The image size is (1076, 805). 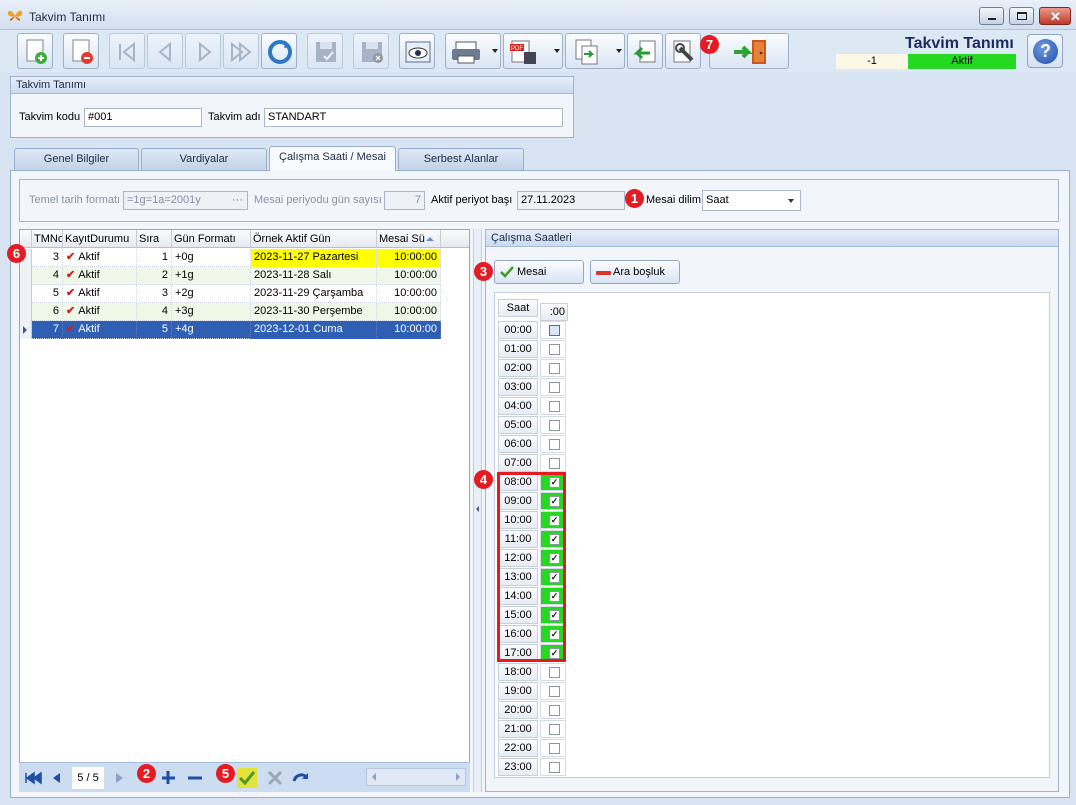 What do you see at coordinates (314, 330) in the screenshot?
I see `cell-sample: 2023-12-01 Cuma` at bounding box center [314, 330].